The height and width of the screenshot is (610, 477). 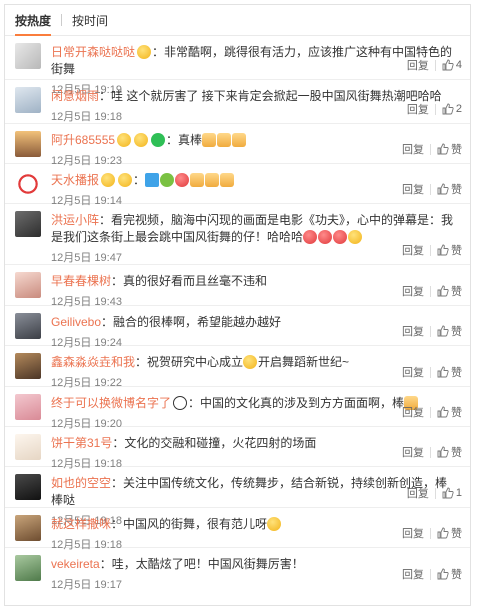 I want to click on comment-username: 鑫森淼焱垚和我, so click(x=93, y=362).